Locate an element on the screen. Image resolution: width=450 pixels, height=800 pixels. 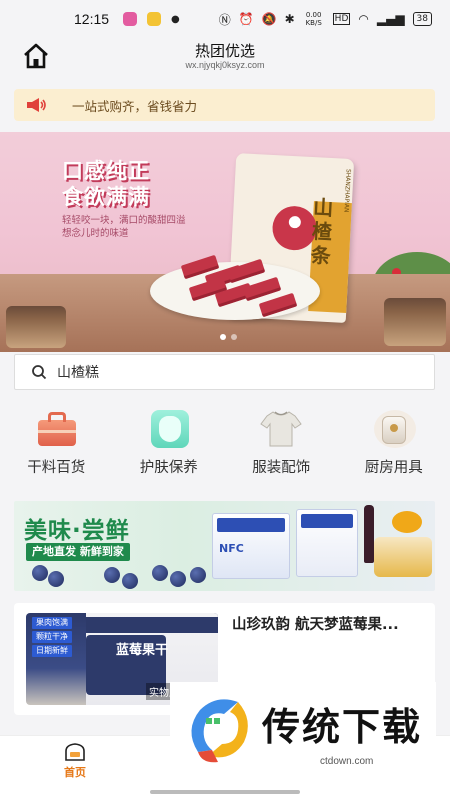
search-bar is located at coordinates (224, 372).